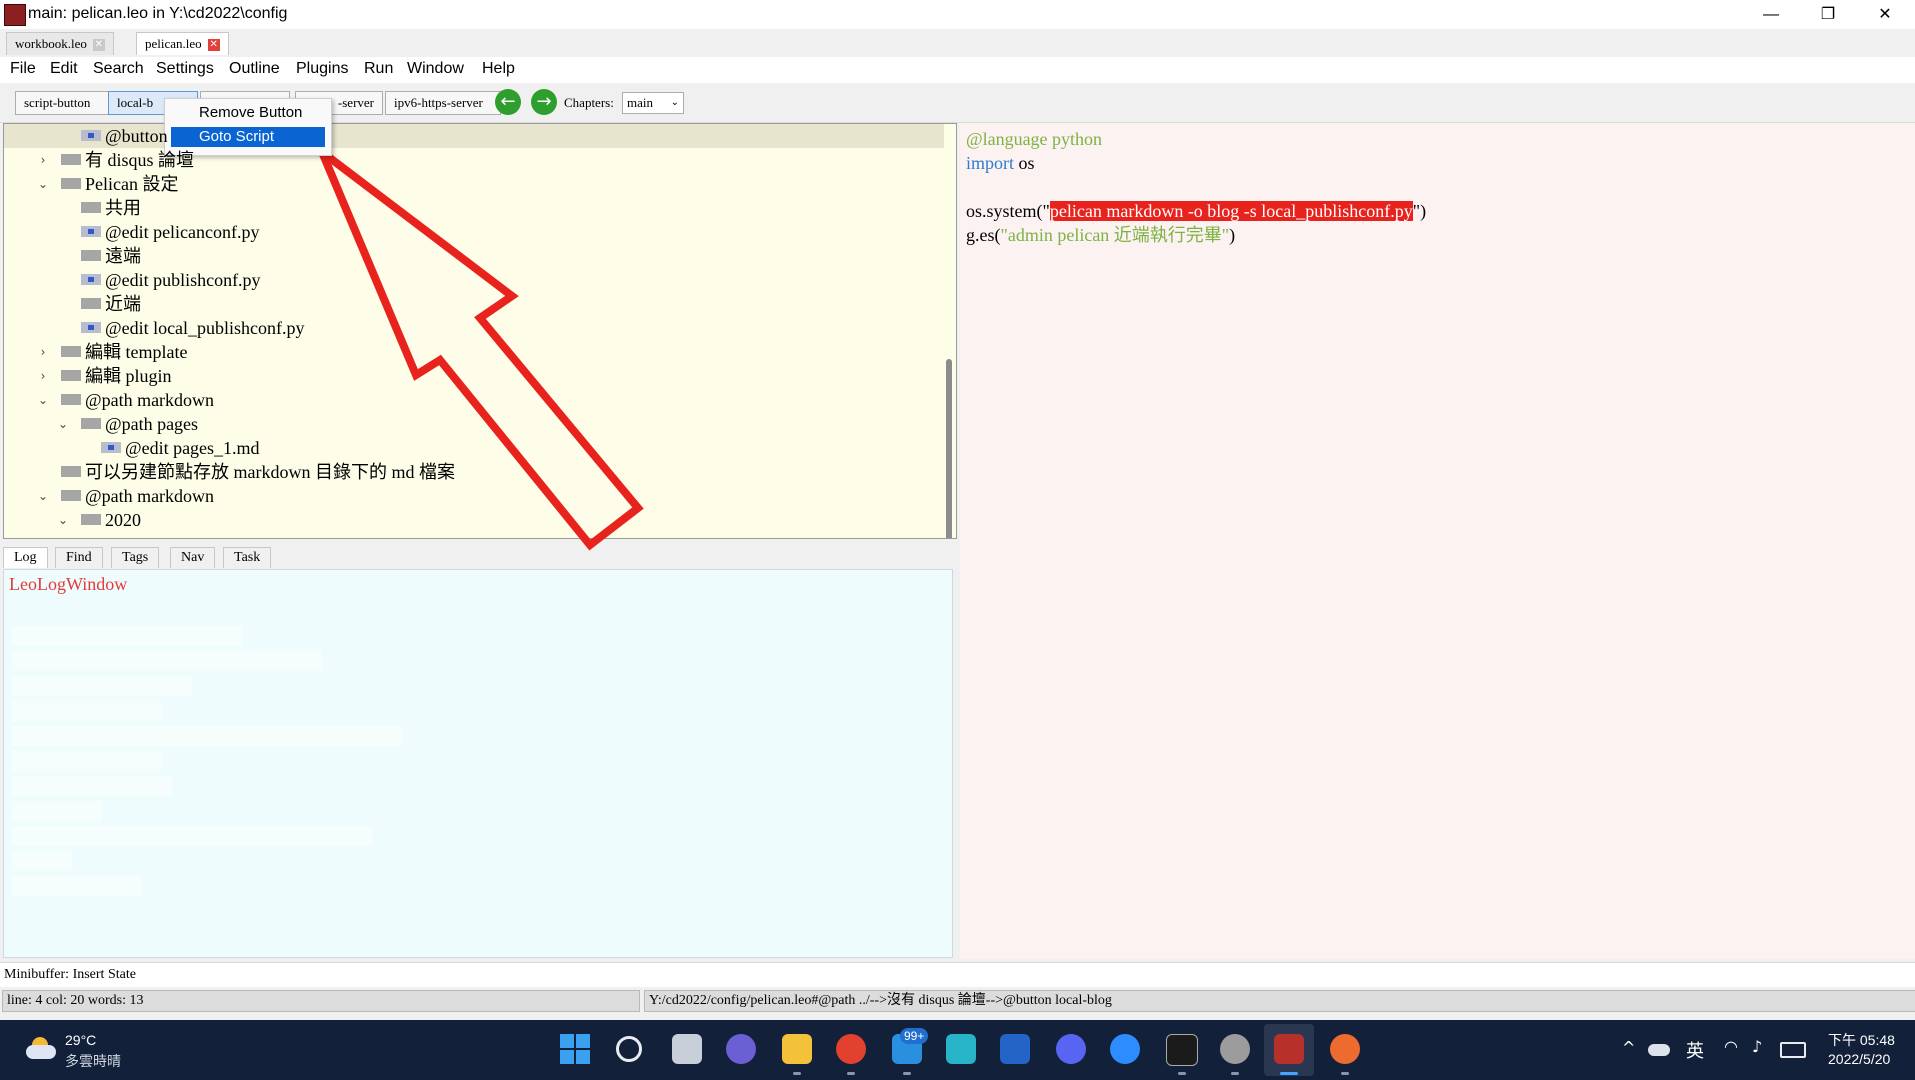 This screenshot has width=1915, height=1080. What do you see at coordinates (183, 280) in the screenshot?
I see `node-headline: @edit publishconf.py` at bounding box center [183, 280].